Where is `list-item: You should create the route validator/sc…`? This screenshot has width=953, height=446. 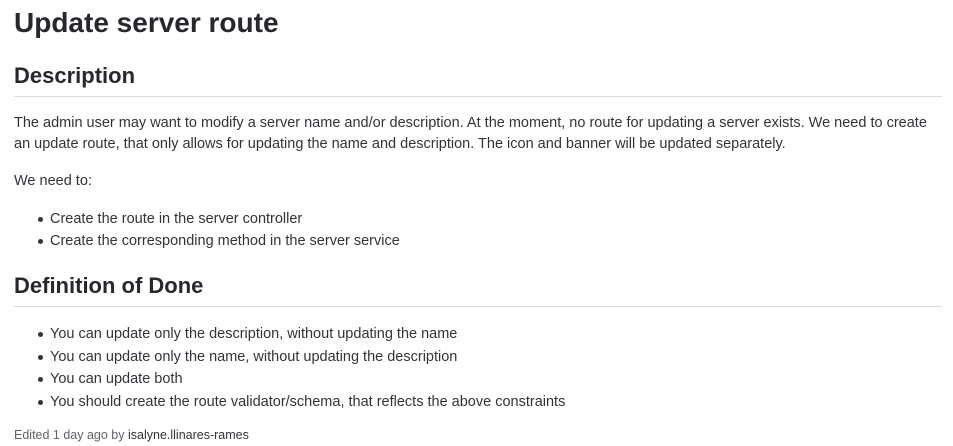
list-item: You should create the route validator/sc… is located at coordinates (490, 402).